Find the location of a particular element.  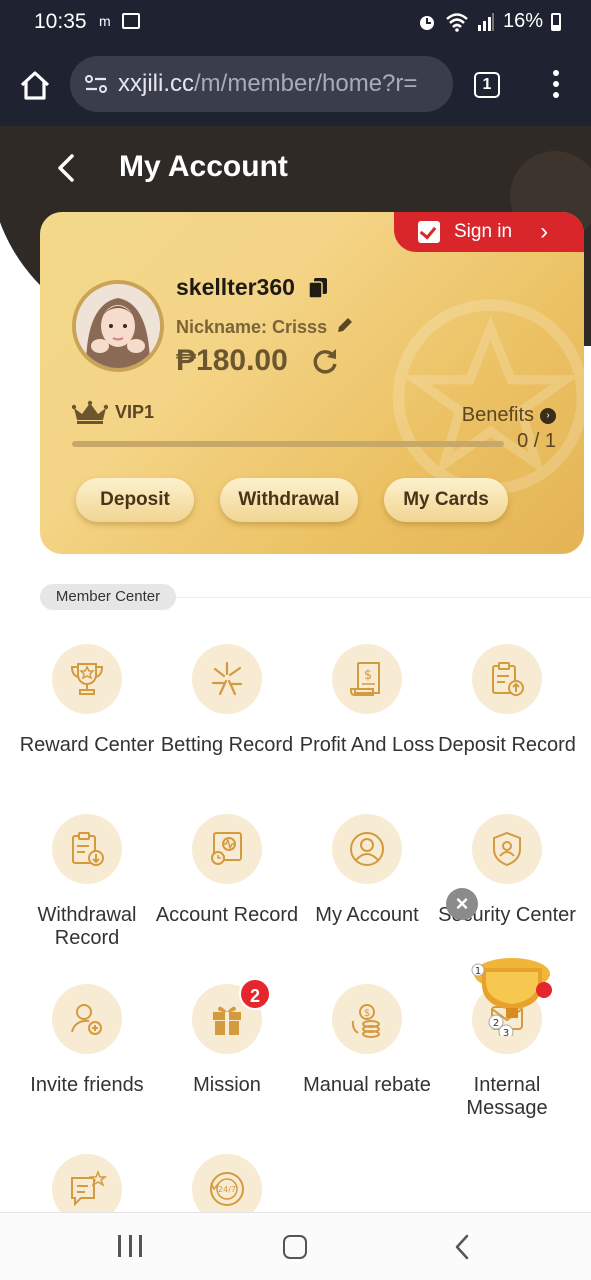

gallery-icon is located at coordinates (131, 21).